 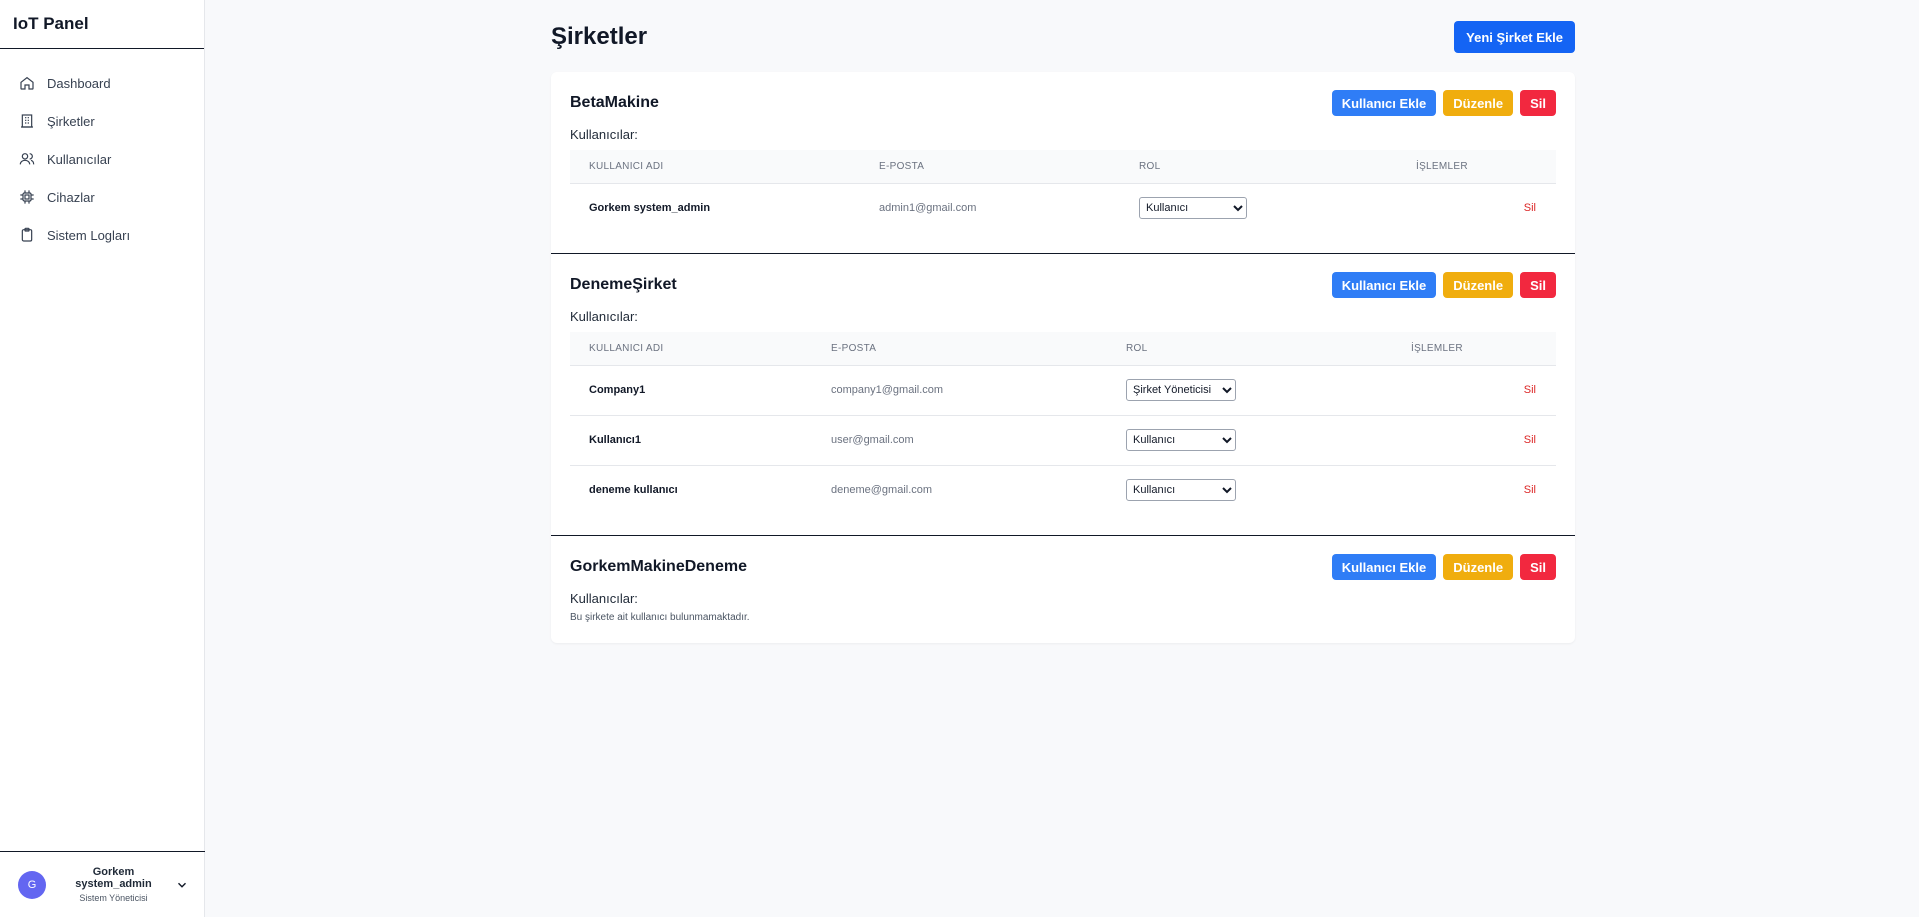 I want to click on sidebar-item-users: Kullanıcılar, so click(x=102, y=159).